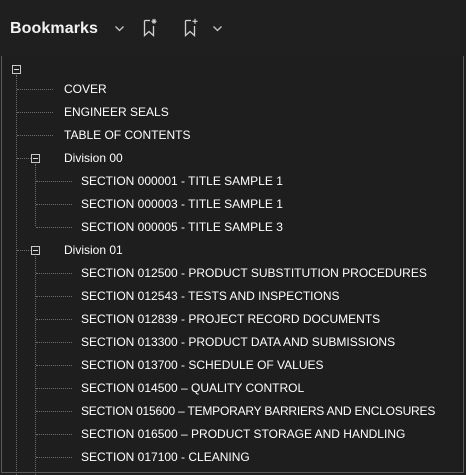 This screenshot has height=475, width=466. What do you see at coordinates (35, 158) in the screenshot?
I see `collapse-division-00-icon` at bounding box center [35, 158].